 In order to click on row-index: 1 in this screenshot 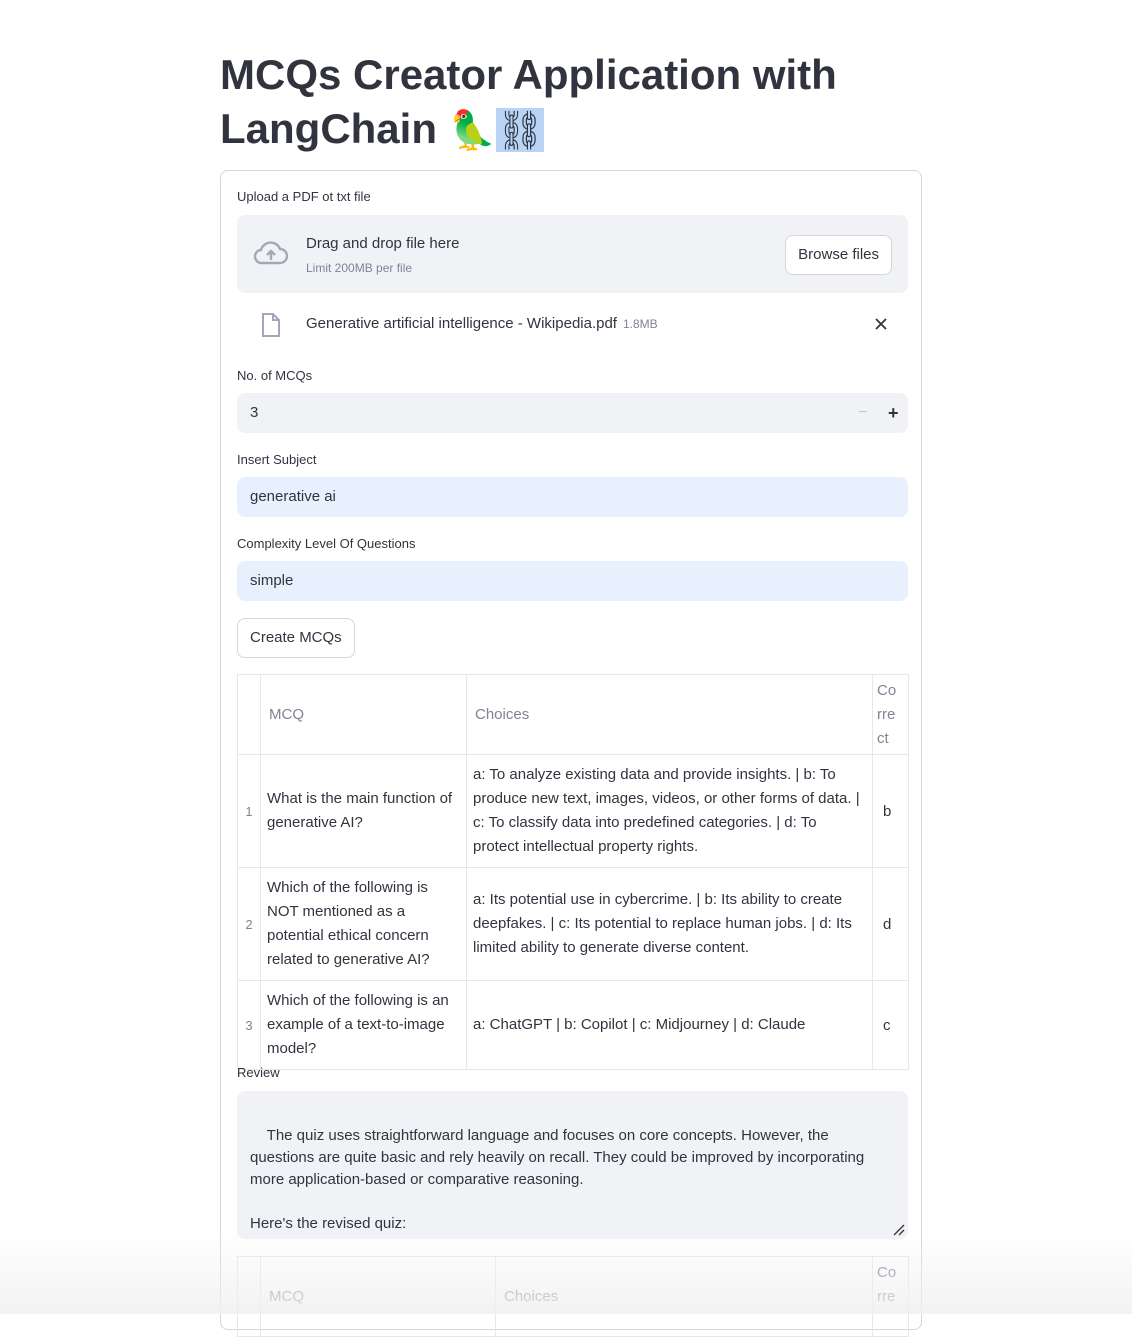, I will do `click(249, 811)`.